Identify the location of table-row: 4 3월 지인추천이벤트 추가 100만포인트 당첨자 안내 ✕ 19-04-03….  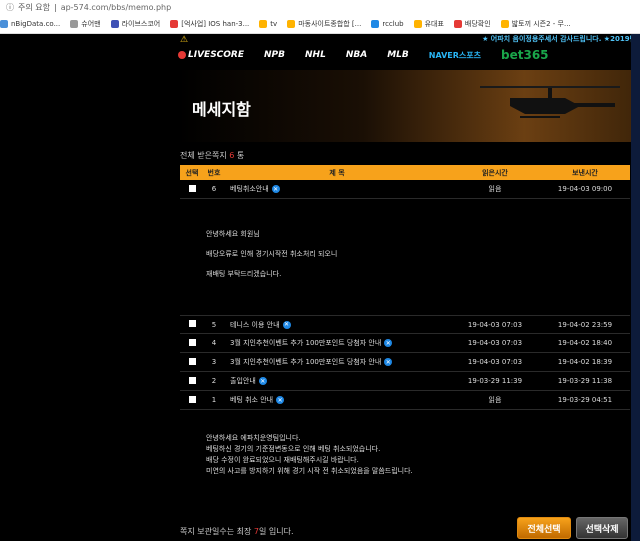
(405, 343).